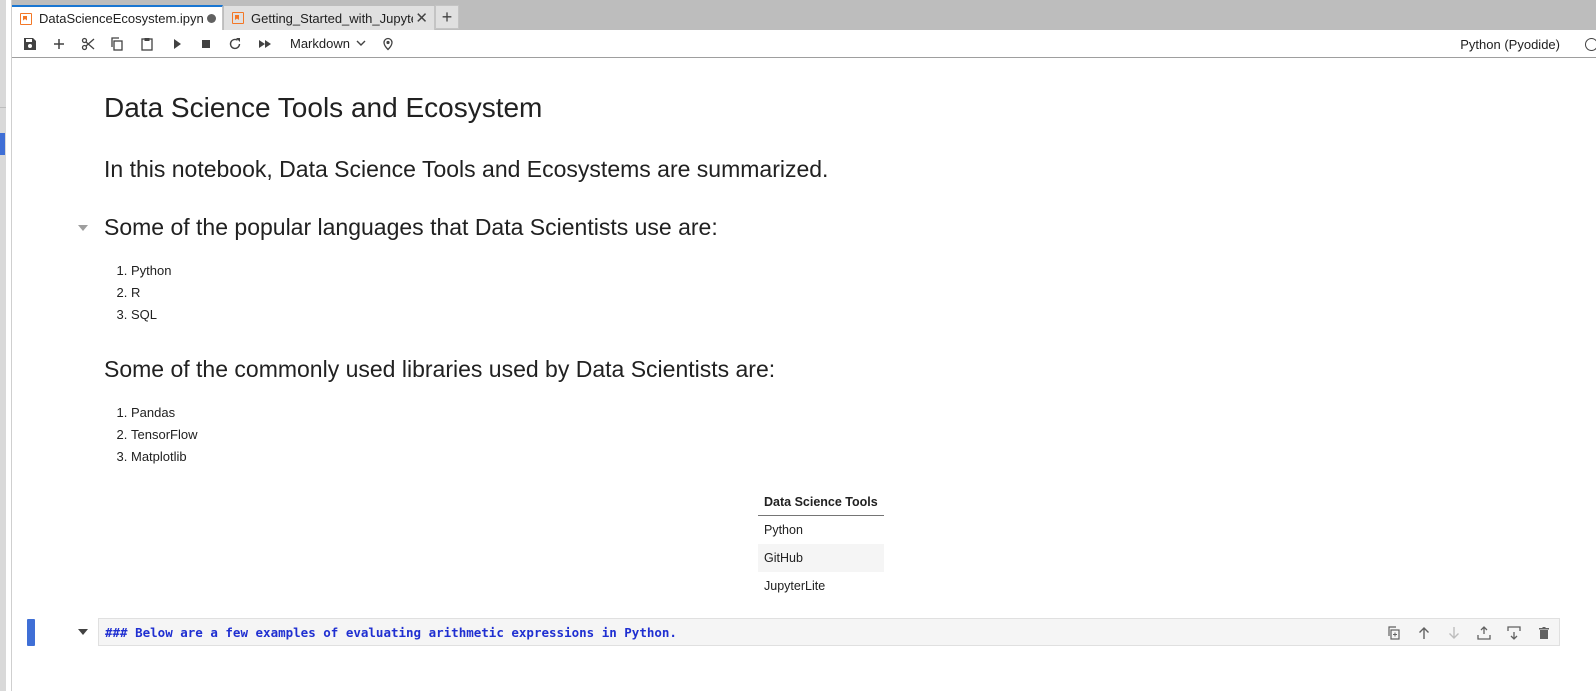  I want to click on delete-cell-button, so click(1544, 633).